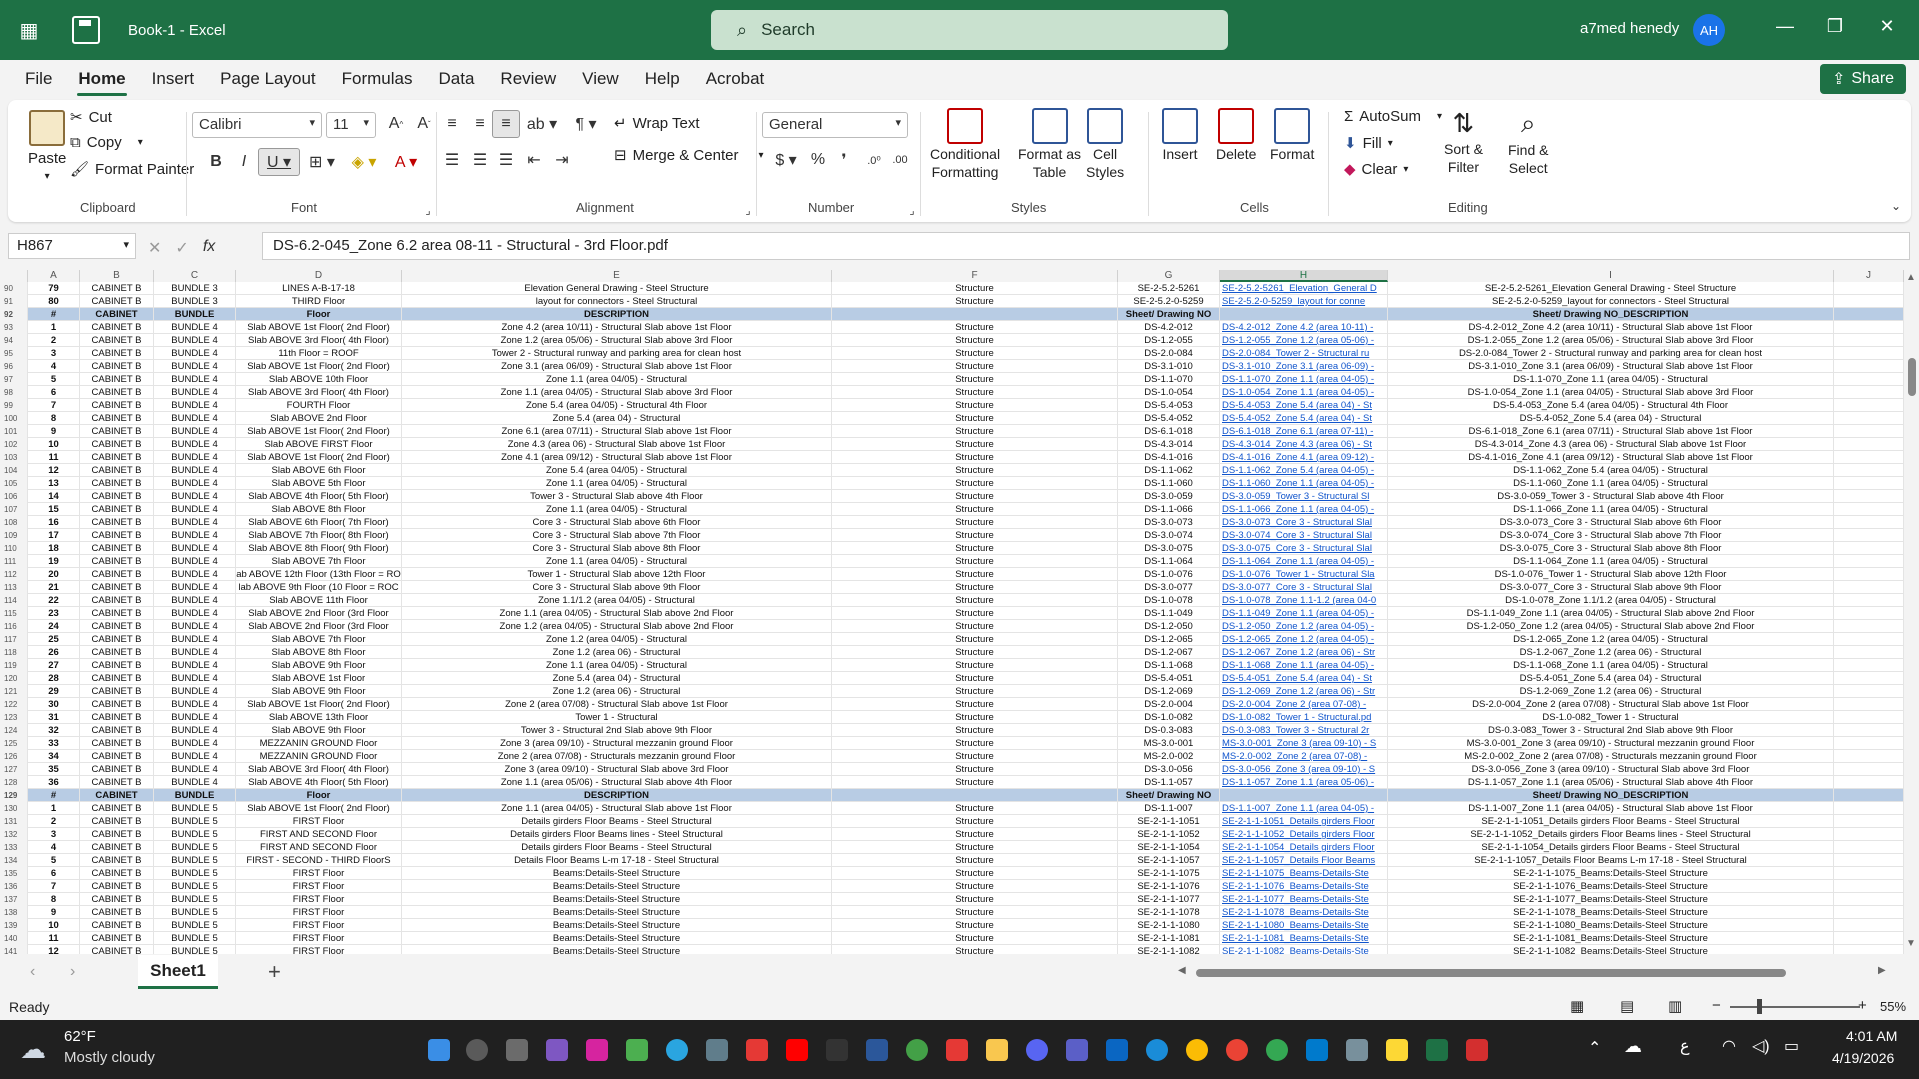  I want to click on clock-date: 4/19/2026, so click(1863, 1058).